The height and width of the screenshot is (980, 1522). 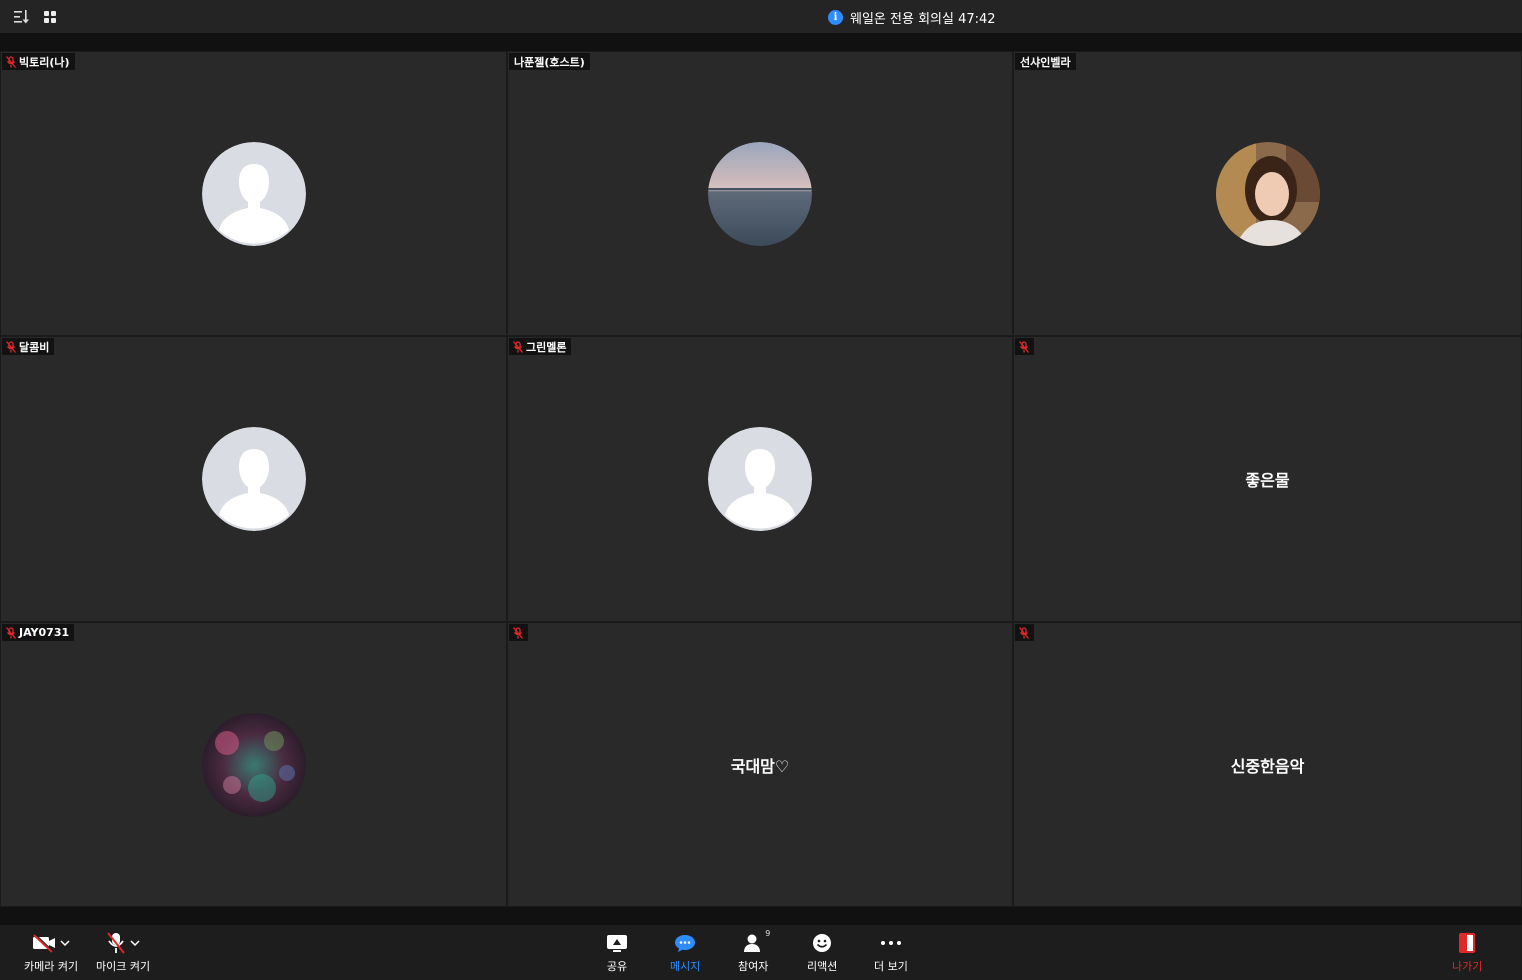 I want to click on participants-icon, so click(x=752, y=943).